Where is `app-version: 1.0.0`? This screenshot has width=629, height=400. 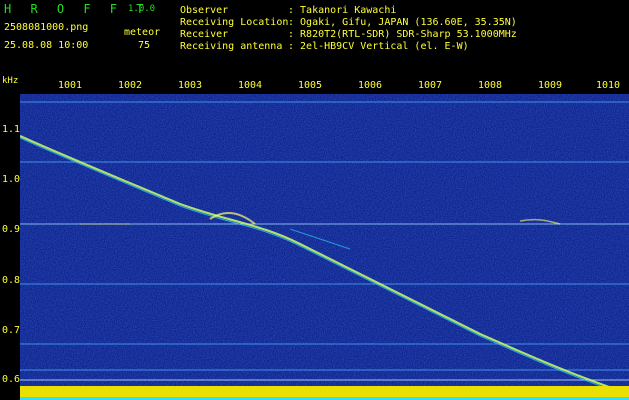
app-version: 1.0.0 is located at coordinates (142, 9).